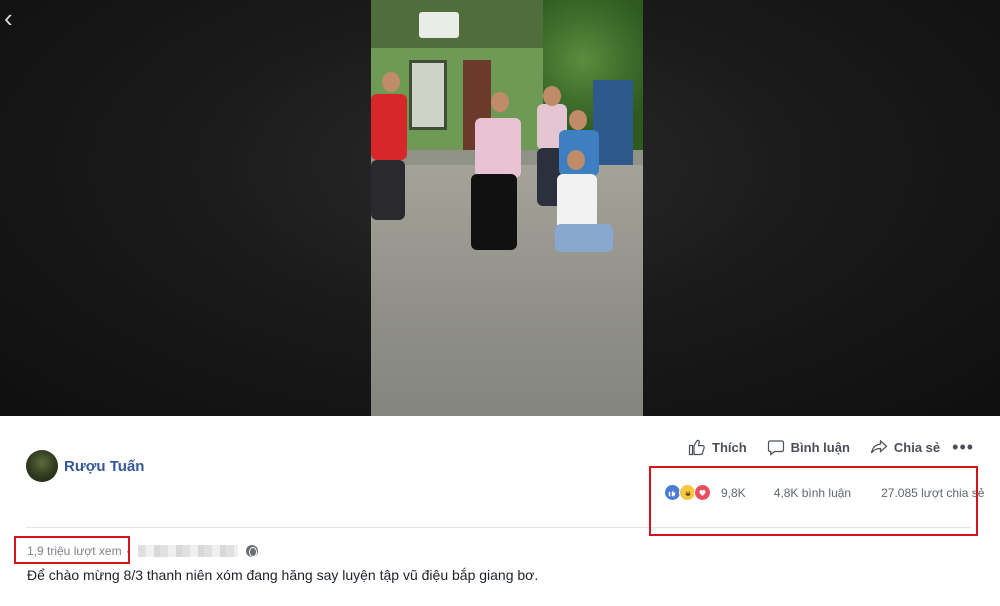  Describe the element at coordinates (577, 202) in the screenshot. I see `person-white-shirt` at that location.